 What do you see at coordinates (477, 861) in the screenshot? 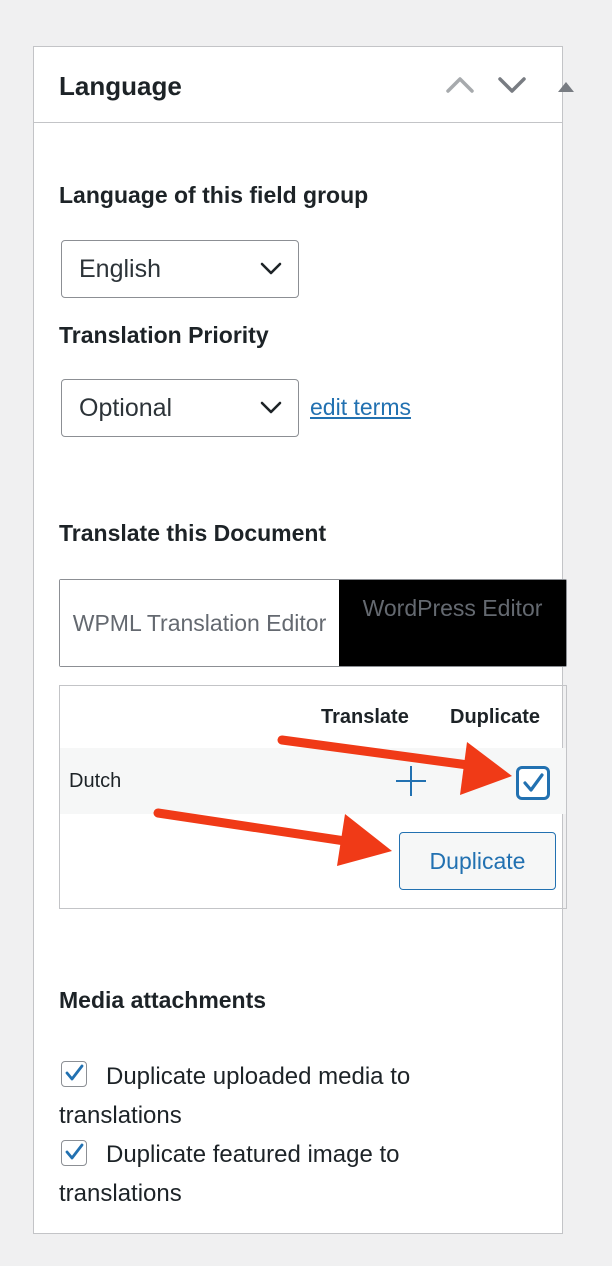
I see `duplicate-button: Duplicate` at bounding box center [477, 861].